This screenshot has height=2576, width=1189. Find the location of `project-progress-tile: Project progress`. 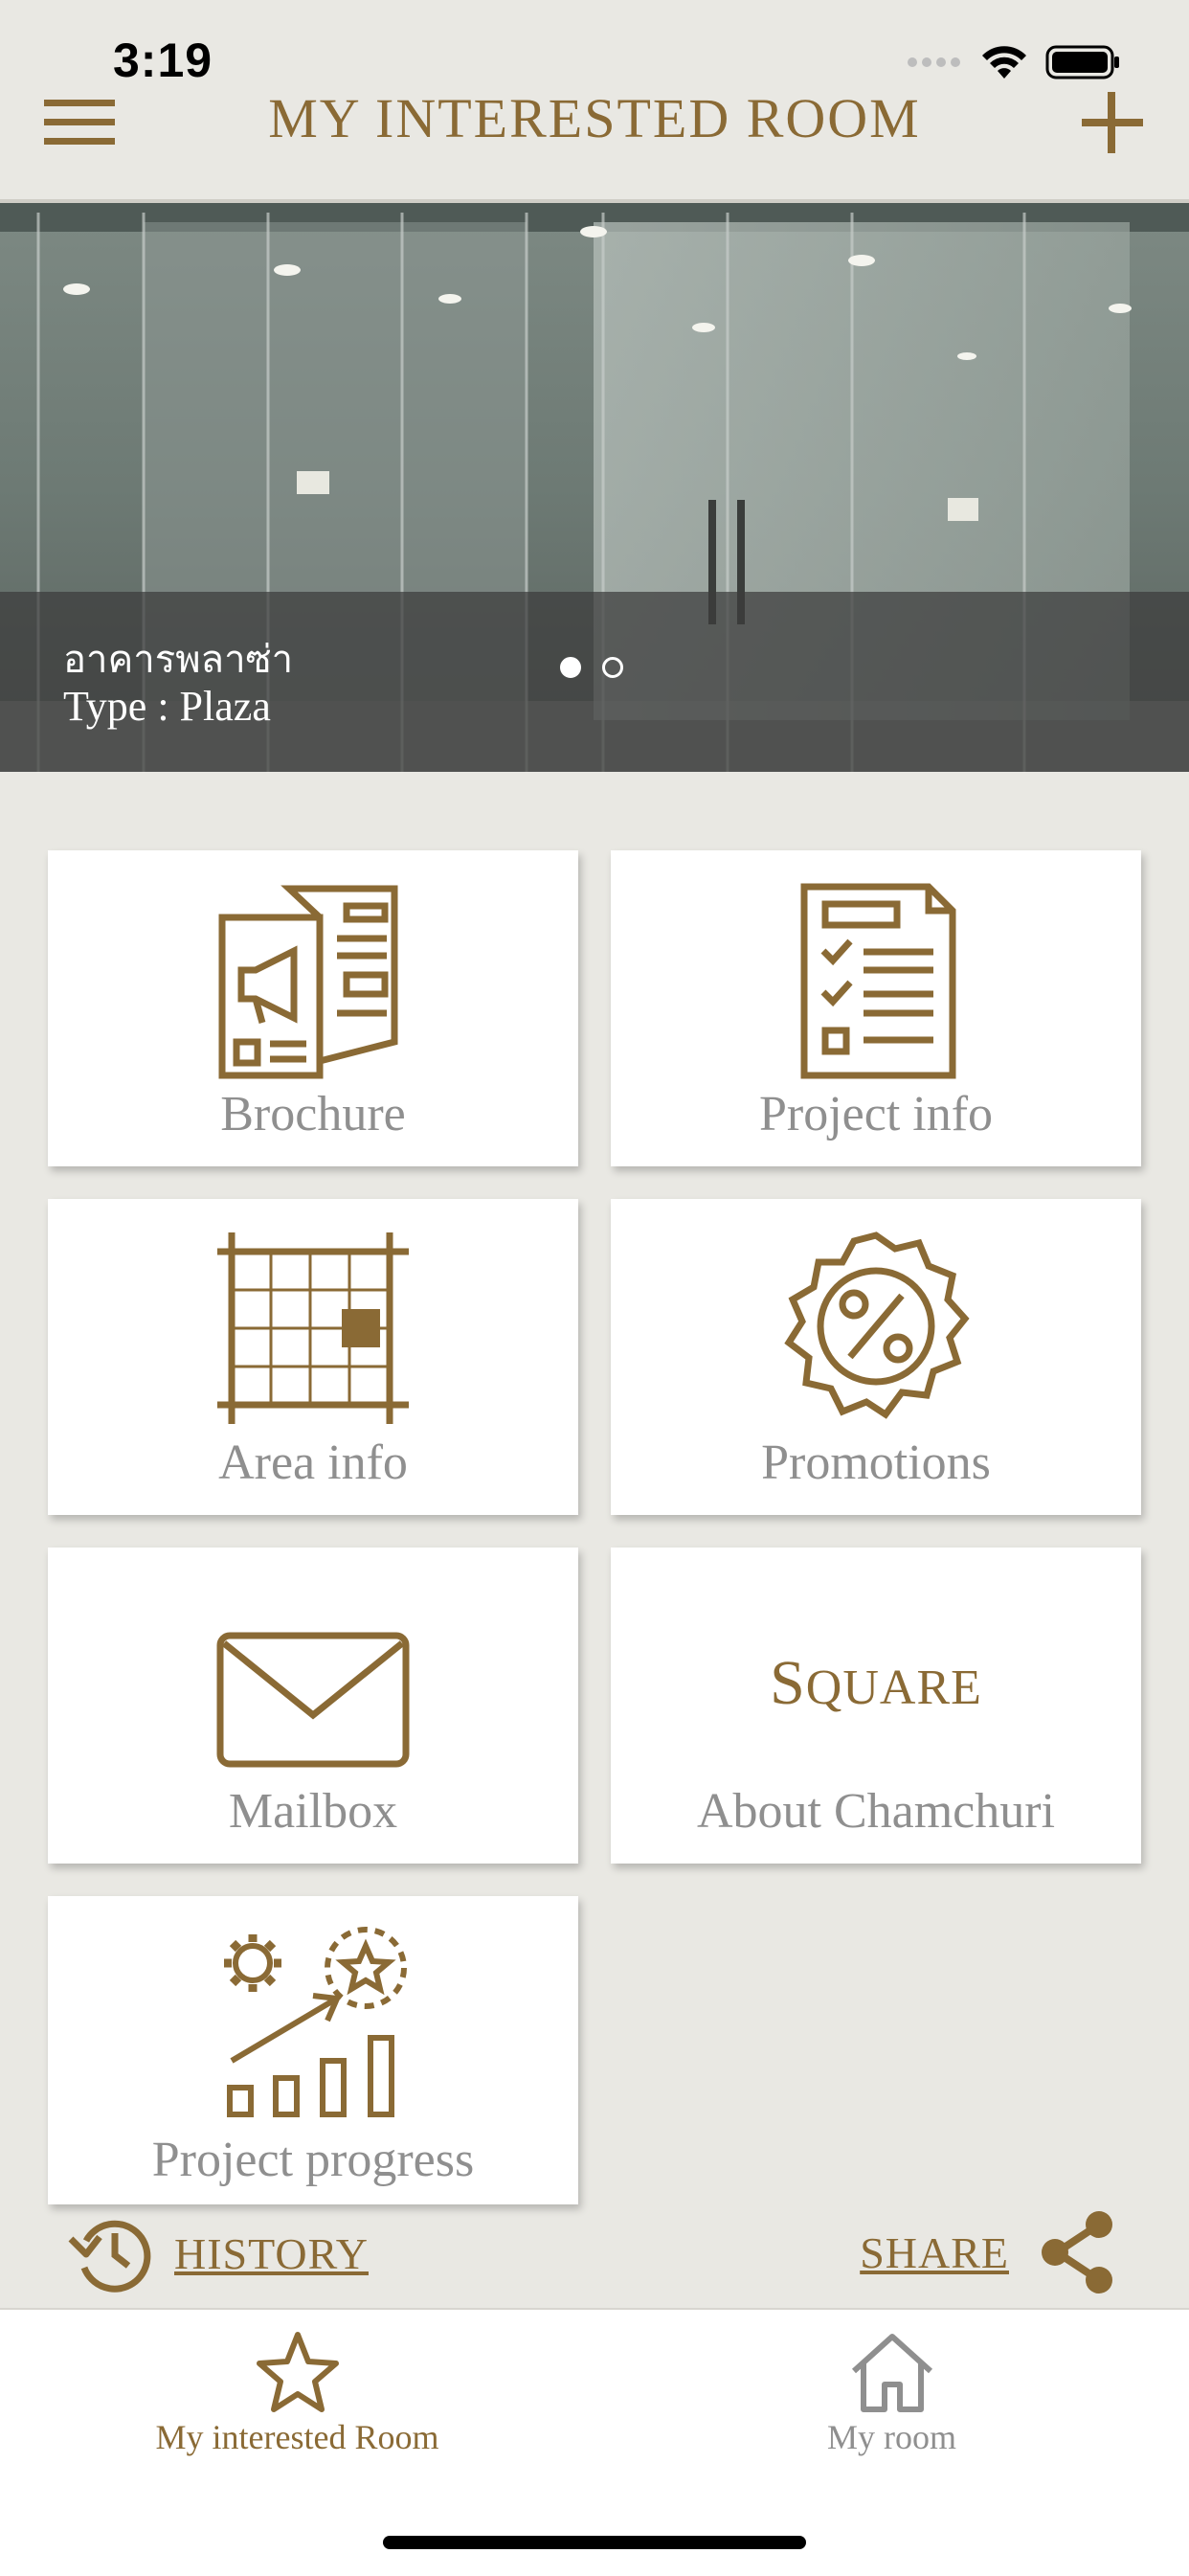

project-progress-tile: Project progress is located at coordinates (313, 2050).